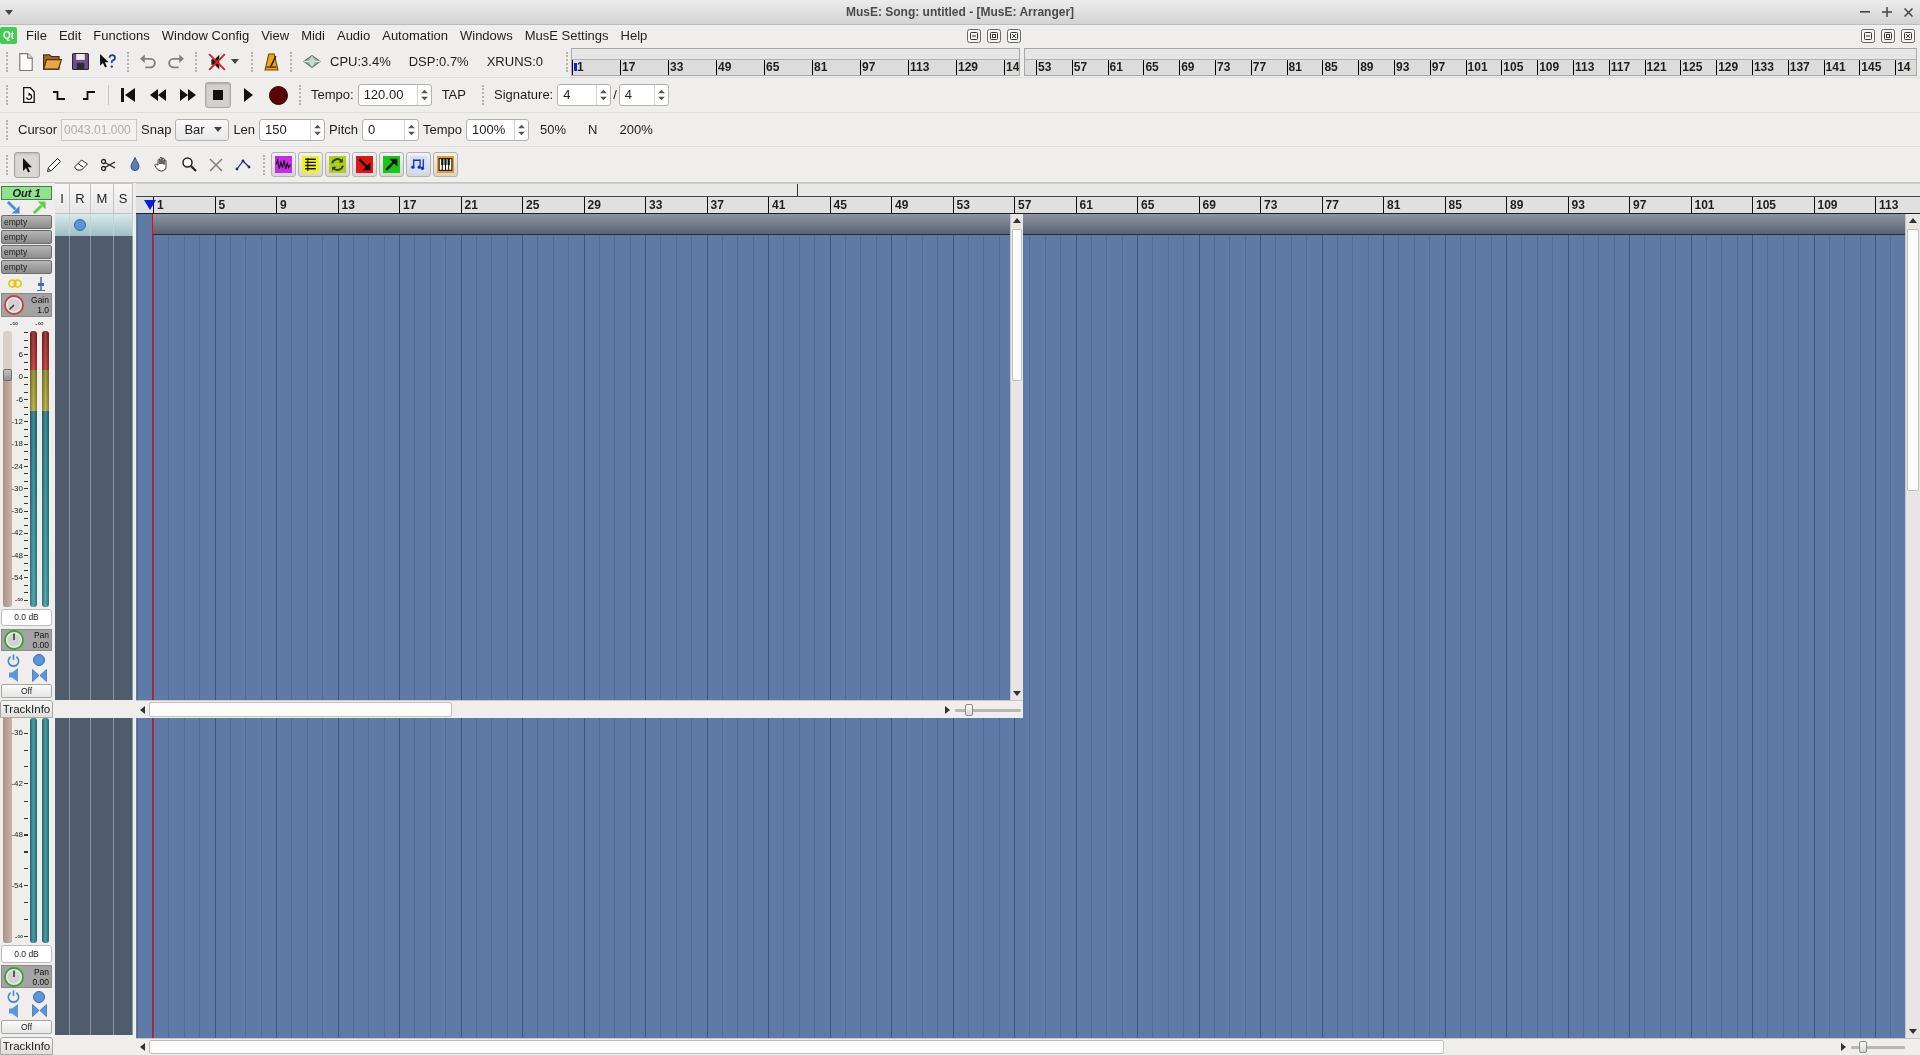 Image resolution: width=1920 pixels, height=1055 pixels. What do you see at coordinates (102, 198) in the screenshot?
I see `column-header: M` at bounding box center [102, 198].